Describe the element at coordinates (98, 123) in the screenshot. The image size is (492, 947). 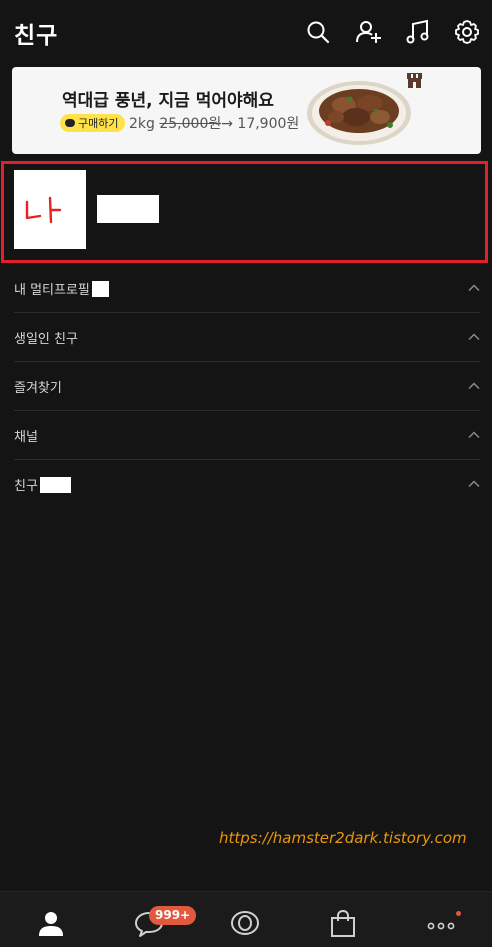
I see `buy-button-label: 구매하기` at that location.